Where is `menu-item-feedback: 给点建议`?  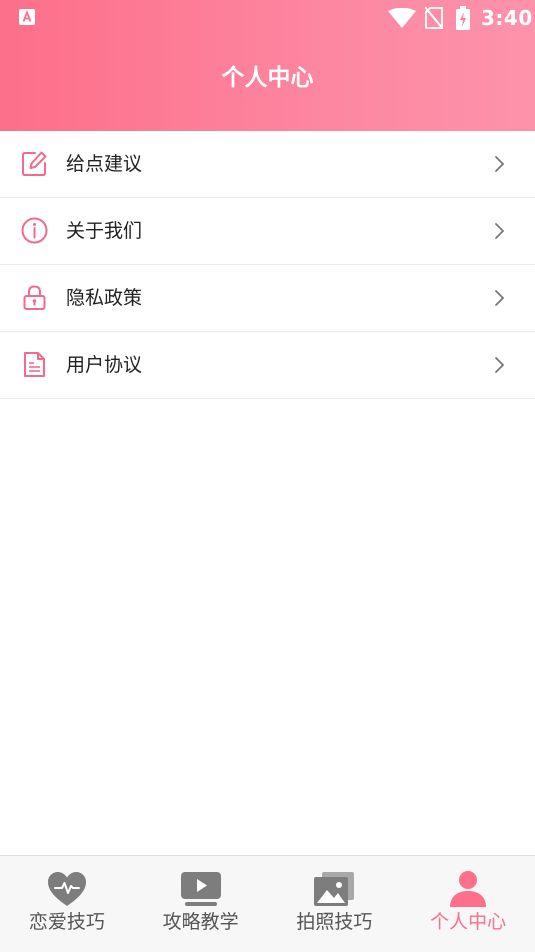 menu-item-feedback: 给点建议 is located at coordinates (267, 164).